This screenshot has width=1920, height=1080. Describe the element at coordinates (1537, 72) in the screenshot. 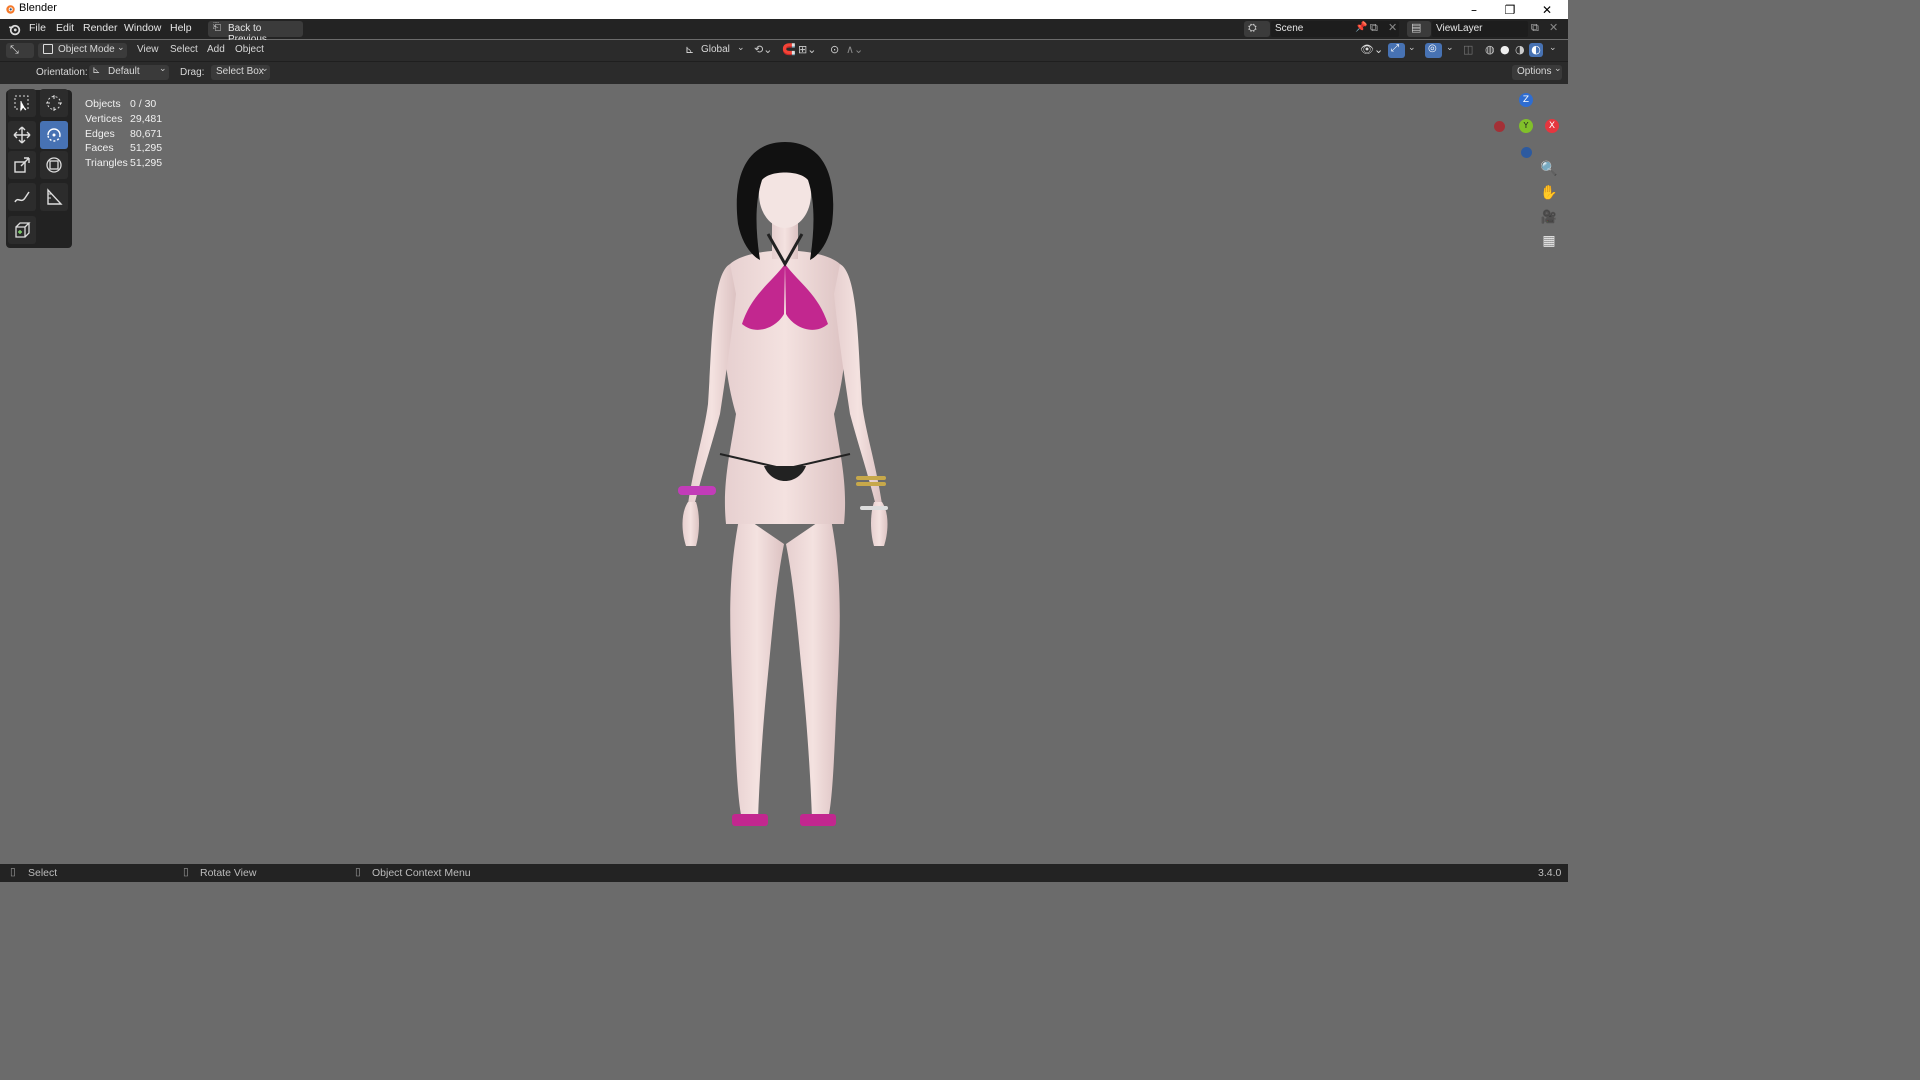

I see `options-dropdown: Options ⌄` at that location.